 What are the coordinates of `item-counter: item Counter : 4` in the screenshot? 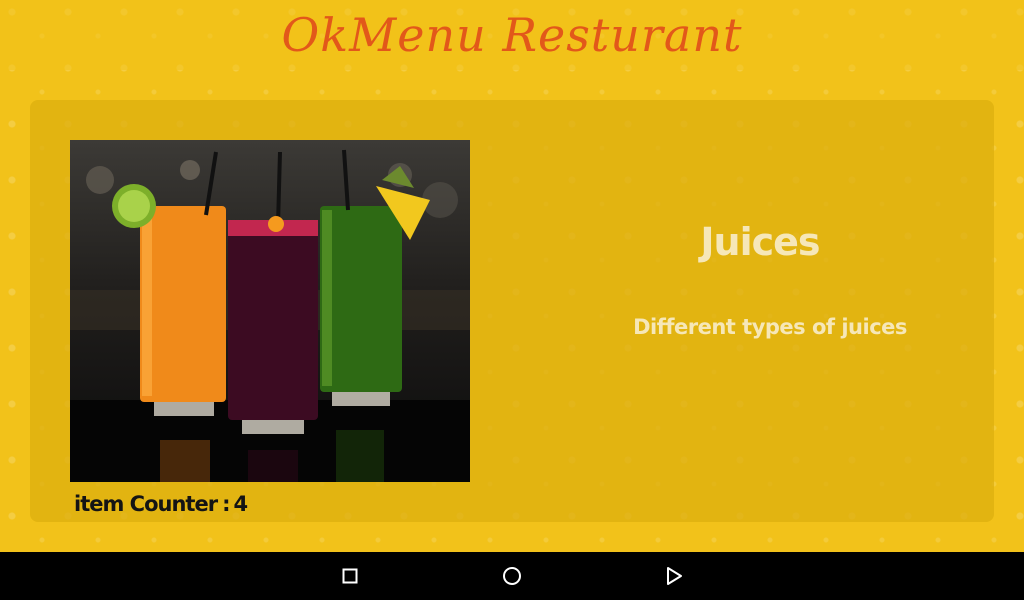 It's located at (161, 504).